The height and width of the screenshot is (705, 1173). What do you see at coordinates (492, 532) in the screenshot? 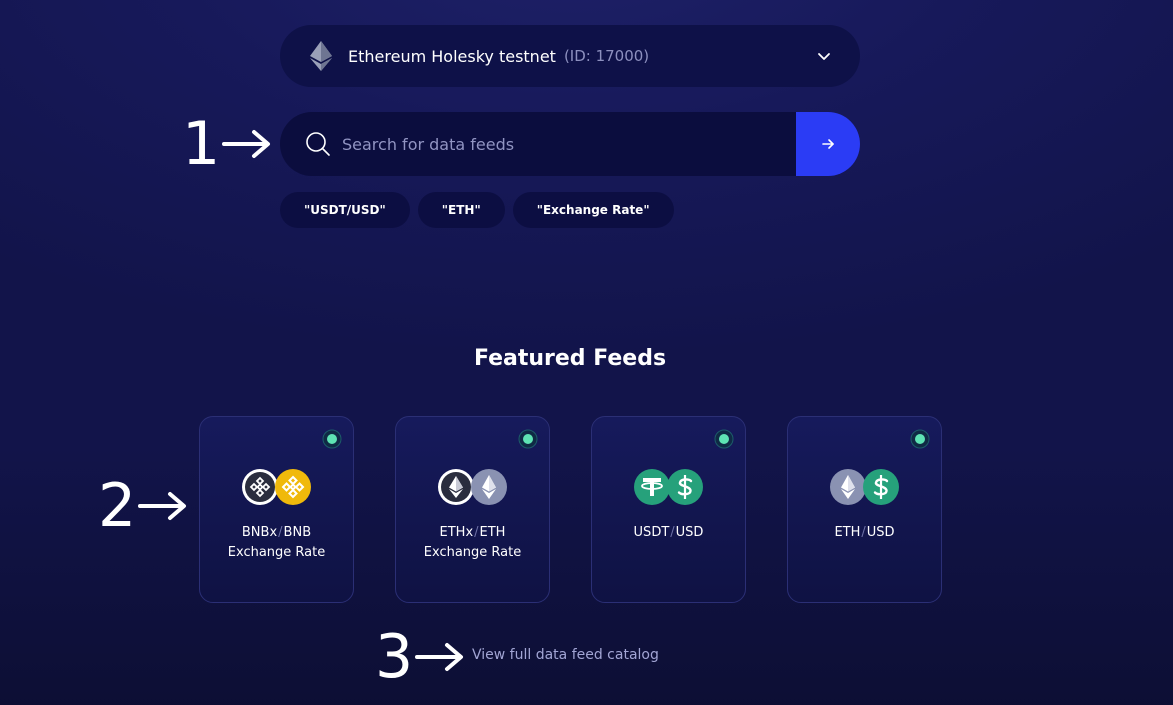
I see `feed-quote: ETH` at bounding box center [492, 532].